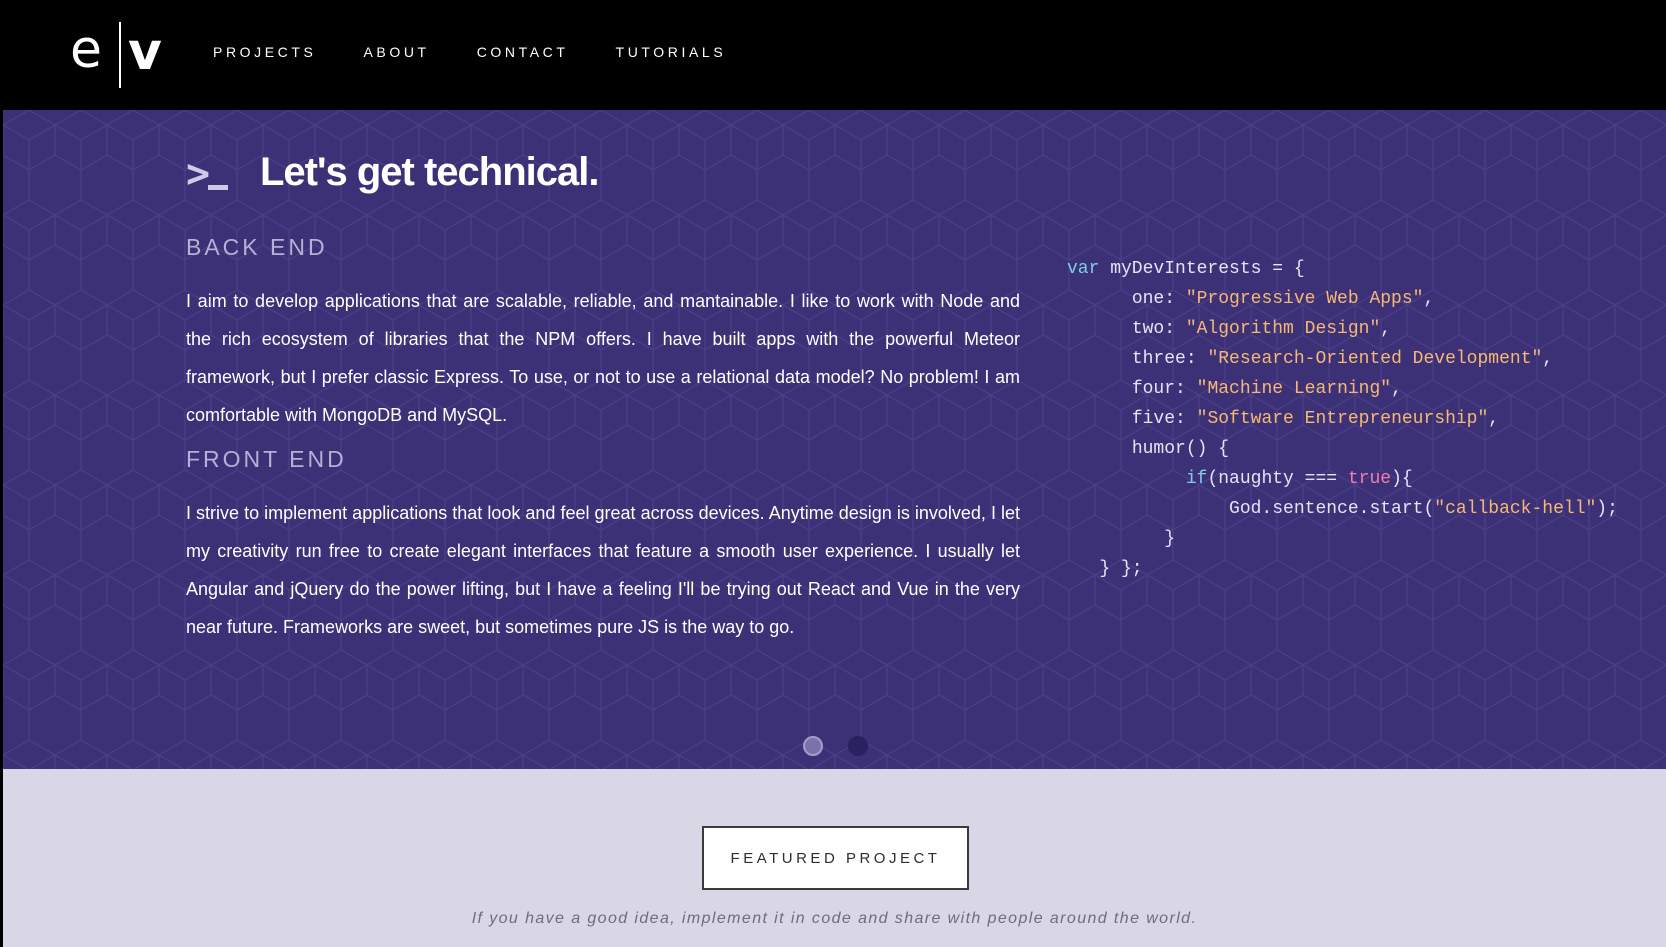 The width and height of the screenshot is (1666, 947). What do you see at coordinates (1277, 479) in the screenshot?
I see `code-if-condition: (naughty ===` at bounding box center [1277, 479].